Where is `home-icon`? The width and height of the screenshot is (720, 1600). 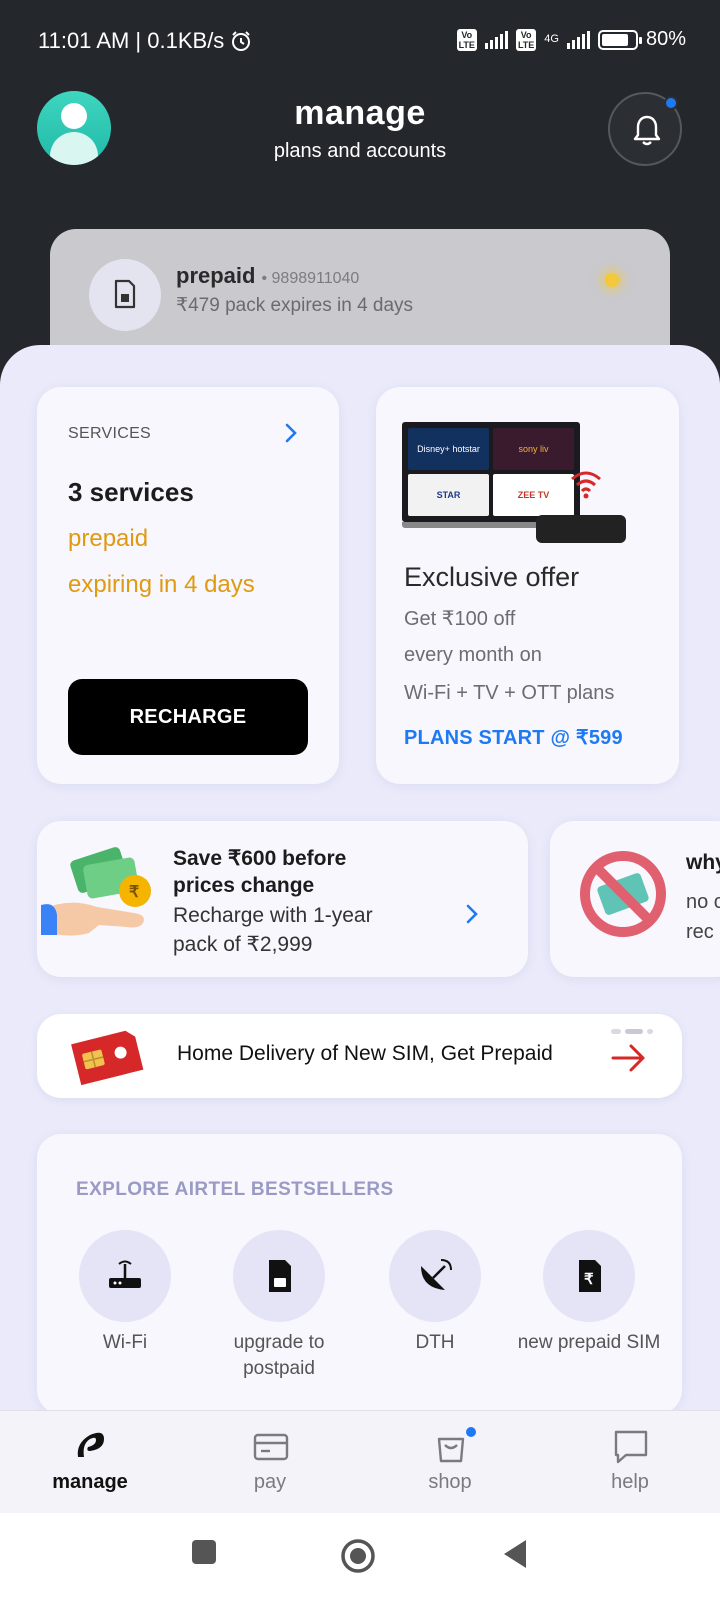
home-icon is located at coordinates (358, 1556).